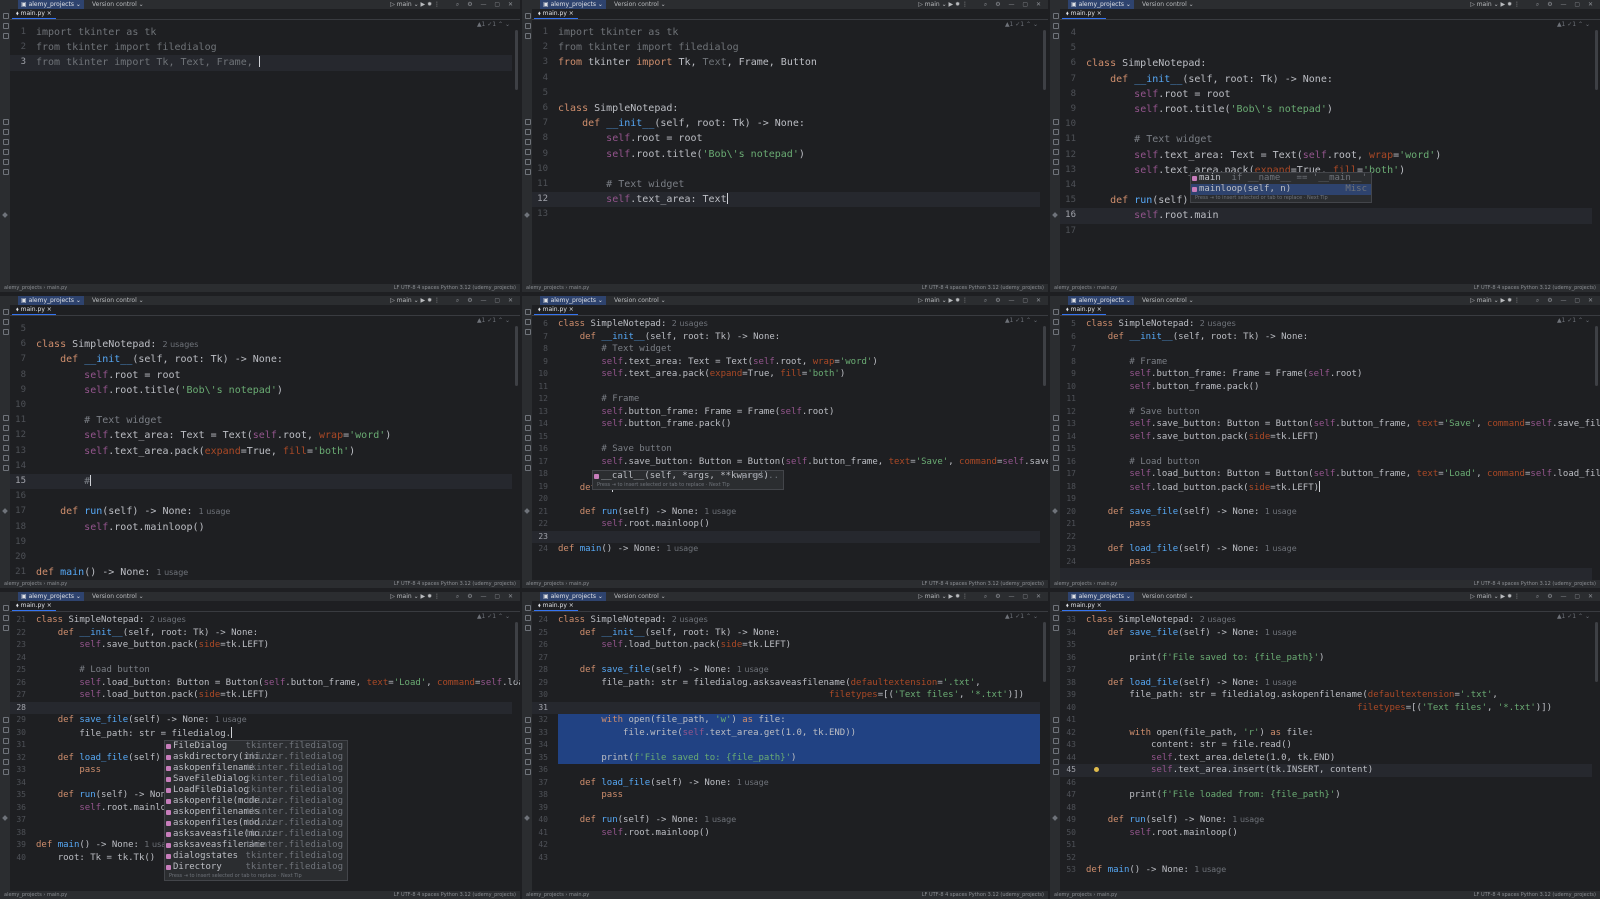 This screenshot has width=1600, height=899. Describe the element at coordinates (1096, 769) in the screenshot. I see `lightbulb-icon` at that location.